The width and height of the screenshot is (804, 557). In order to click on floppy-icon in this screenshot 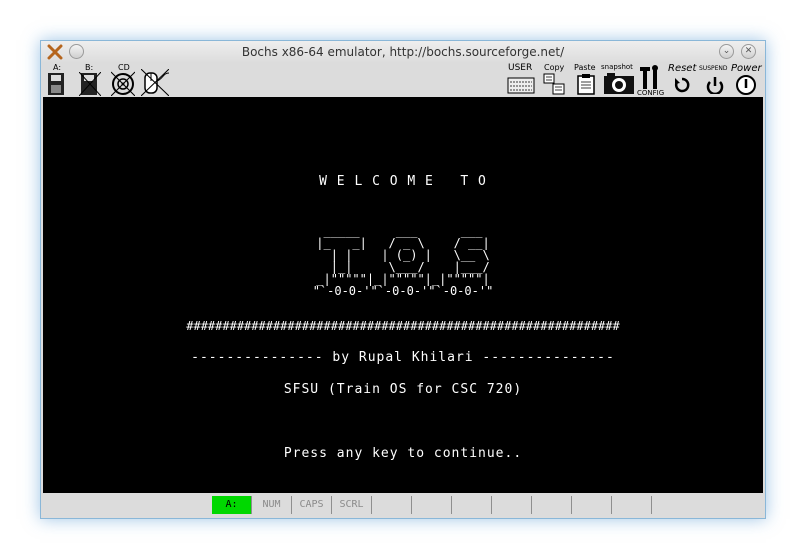, I will do `click(56, 84)`.